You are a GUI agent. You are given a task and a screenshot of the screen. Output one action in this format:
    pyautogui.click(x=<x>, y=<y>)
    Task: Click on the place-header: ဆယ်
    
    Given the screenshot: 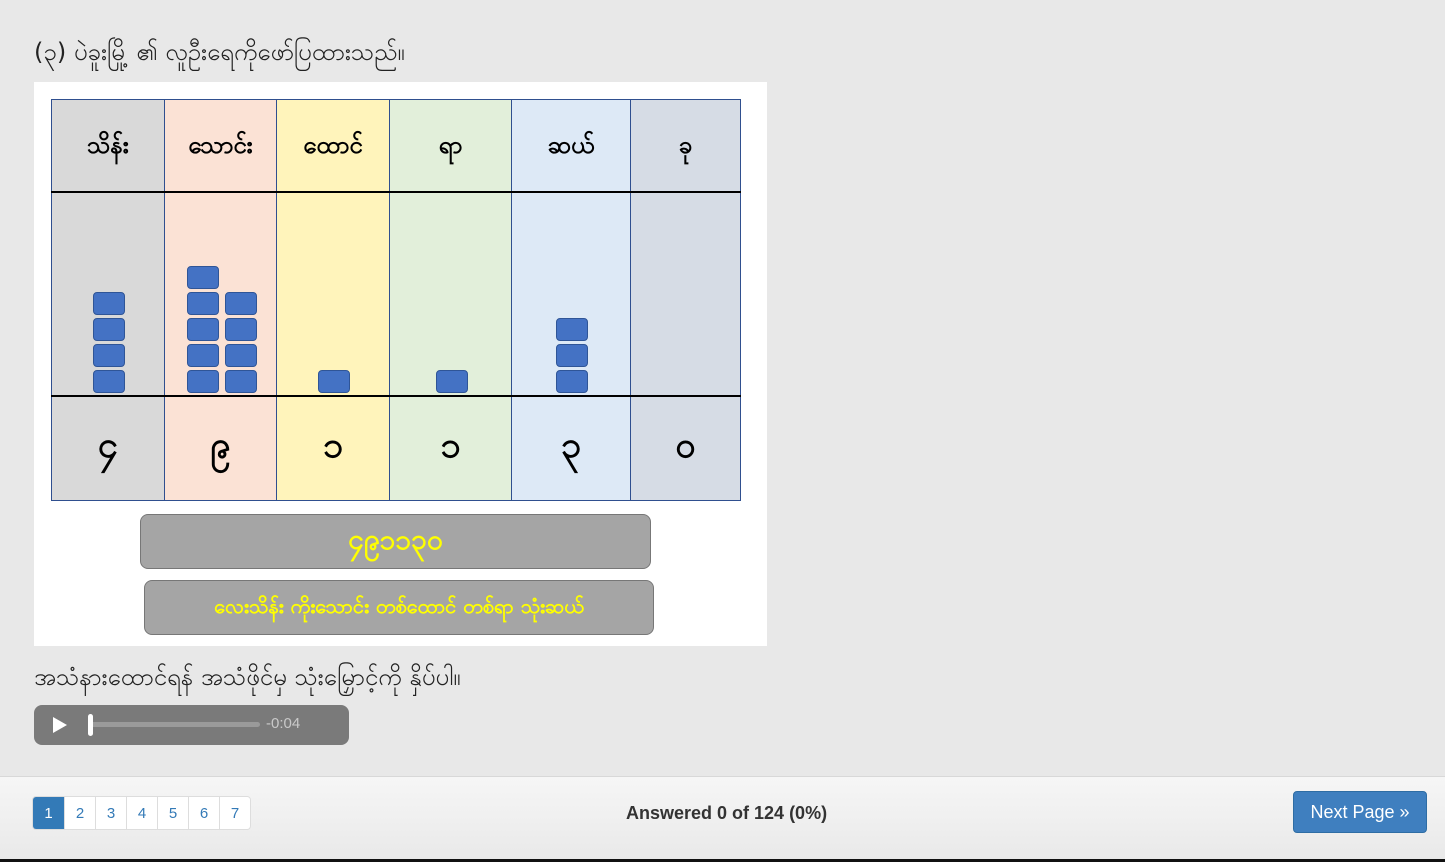 What is the action you would take?
    pyautogui.click(x=571, y=144)
    